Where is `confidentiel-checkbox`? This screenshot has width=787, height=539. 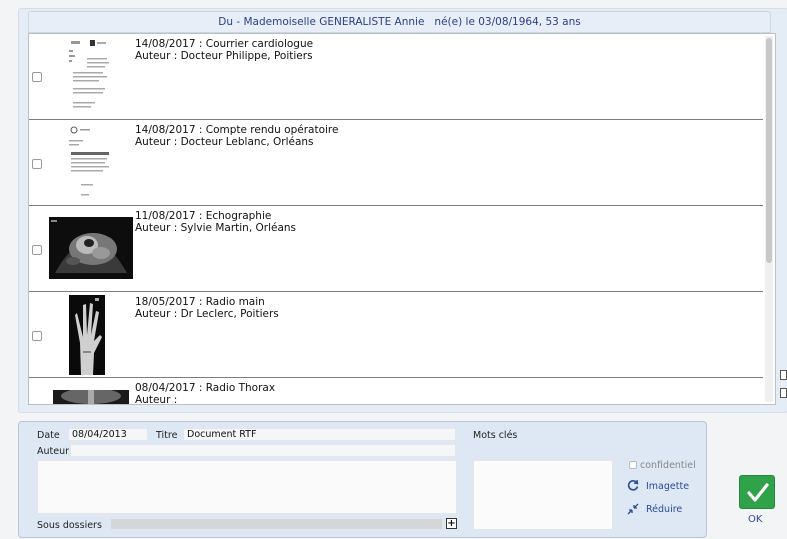 confidentiel-checkbox is located at coordinates (633, 465).